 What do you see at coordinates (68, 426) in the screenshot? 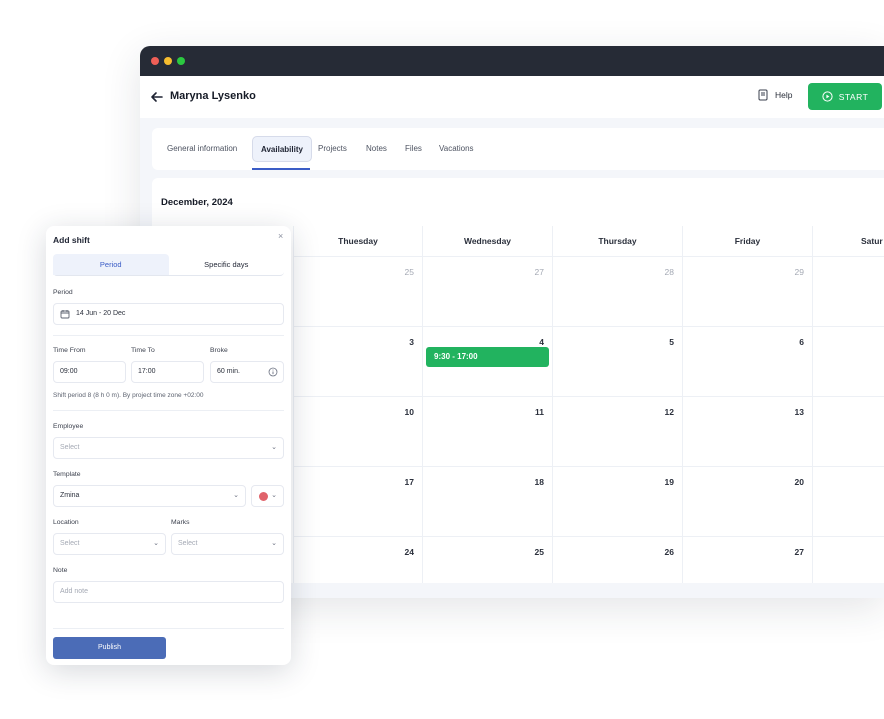
I see `employee-label: Employee` at bounding box center [68, 426].